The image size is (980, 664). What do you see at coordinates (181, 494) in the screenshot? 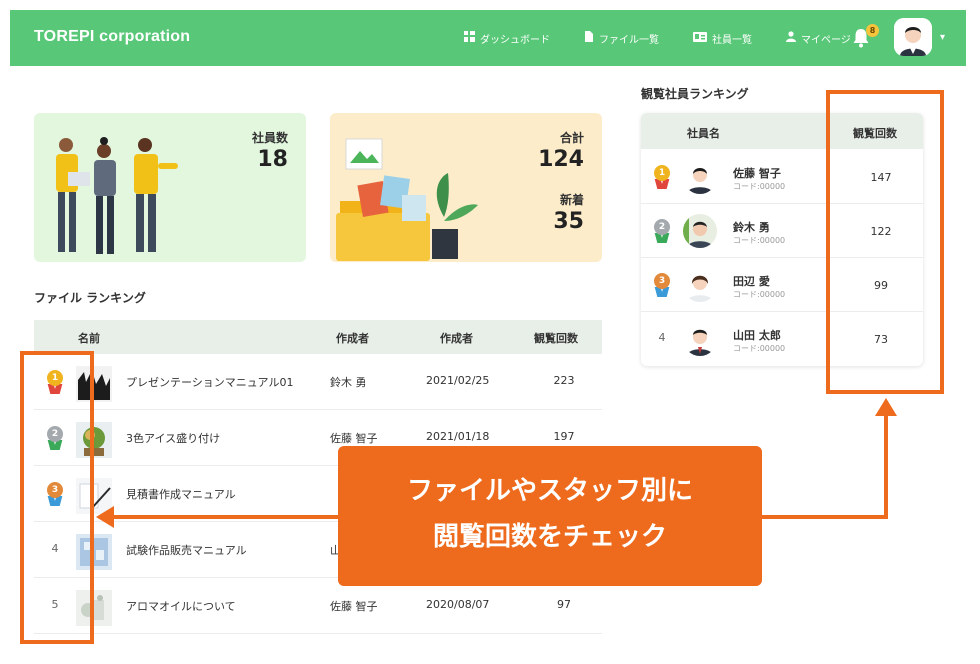
I see `file-name: 見積書作成マニュアル` at bounding box center [181, 494].